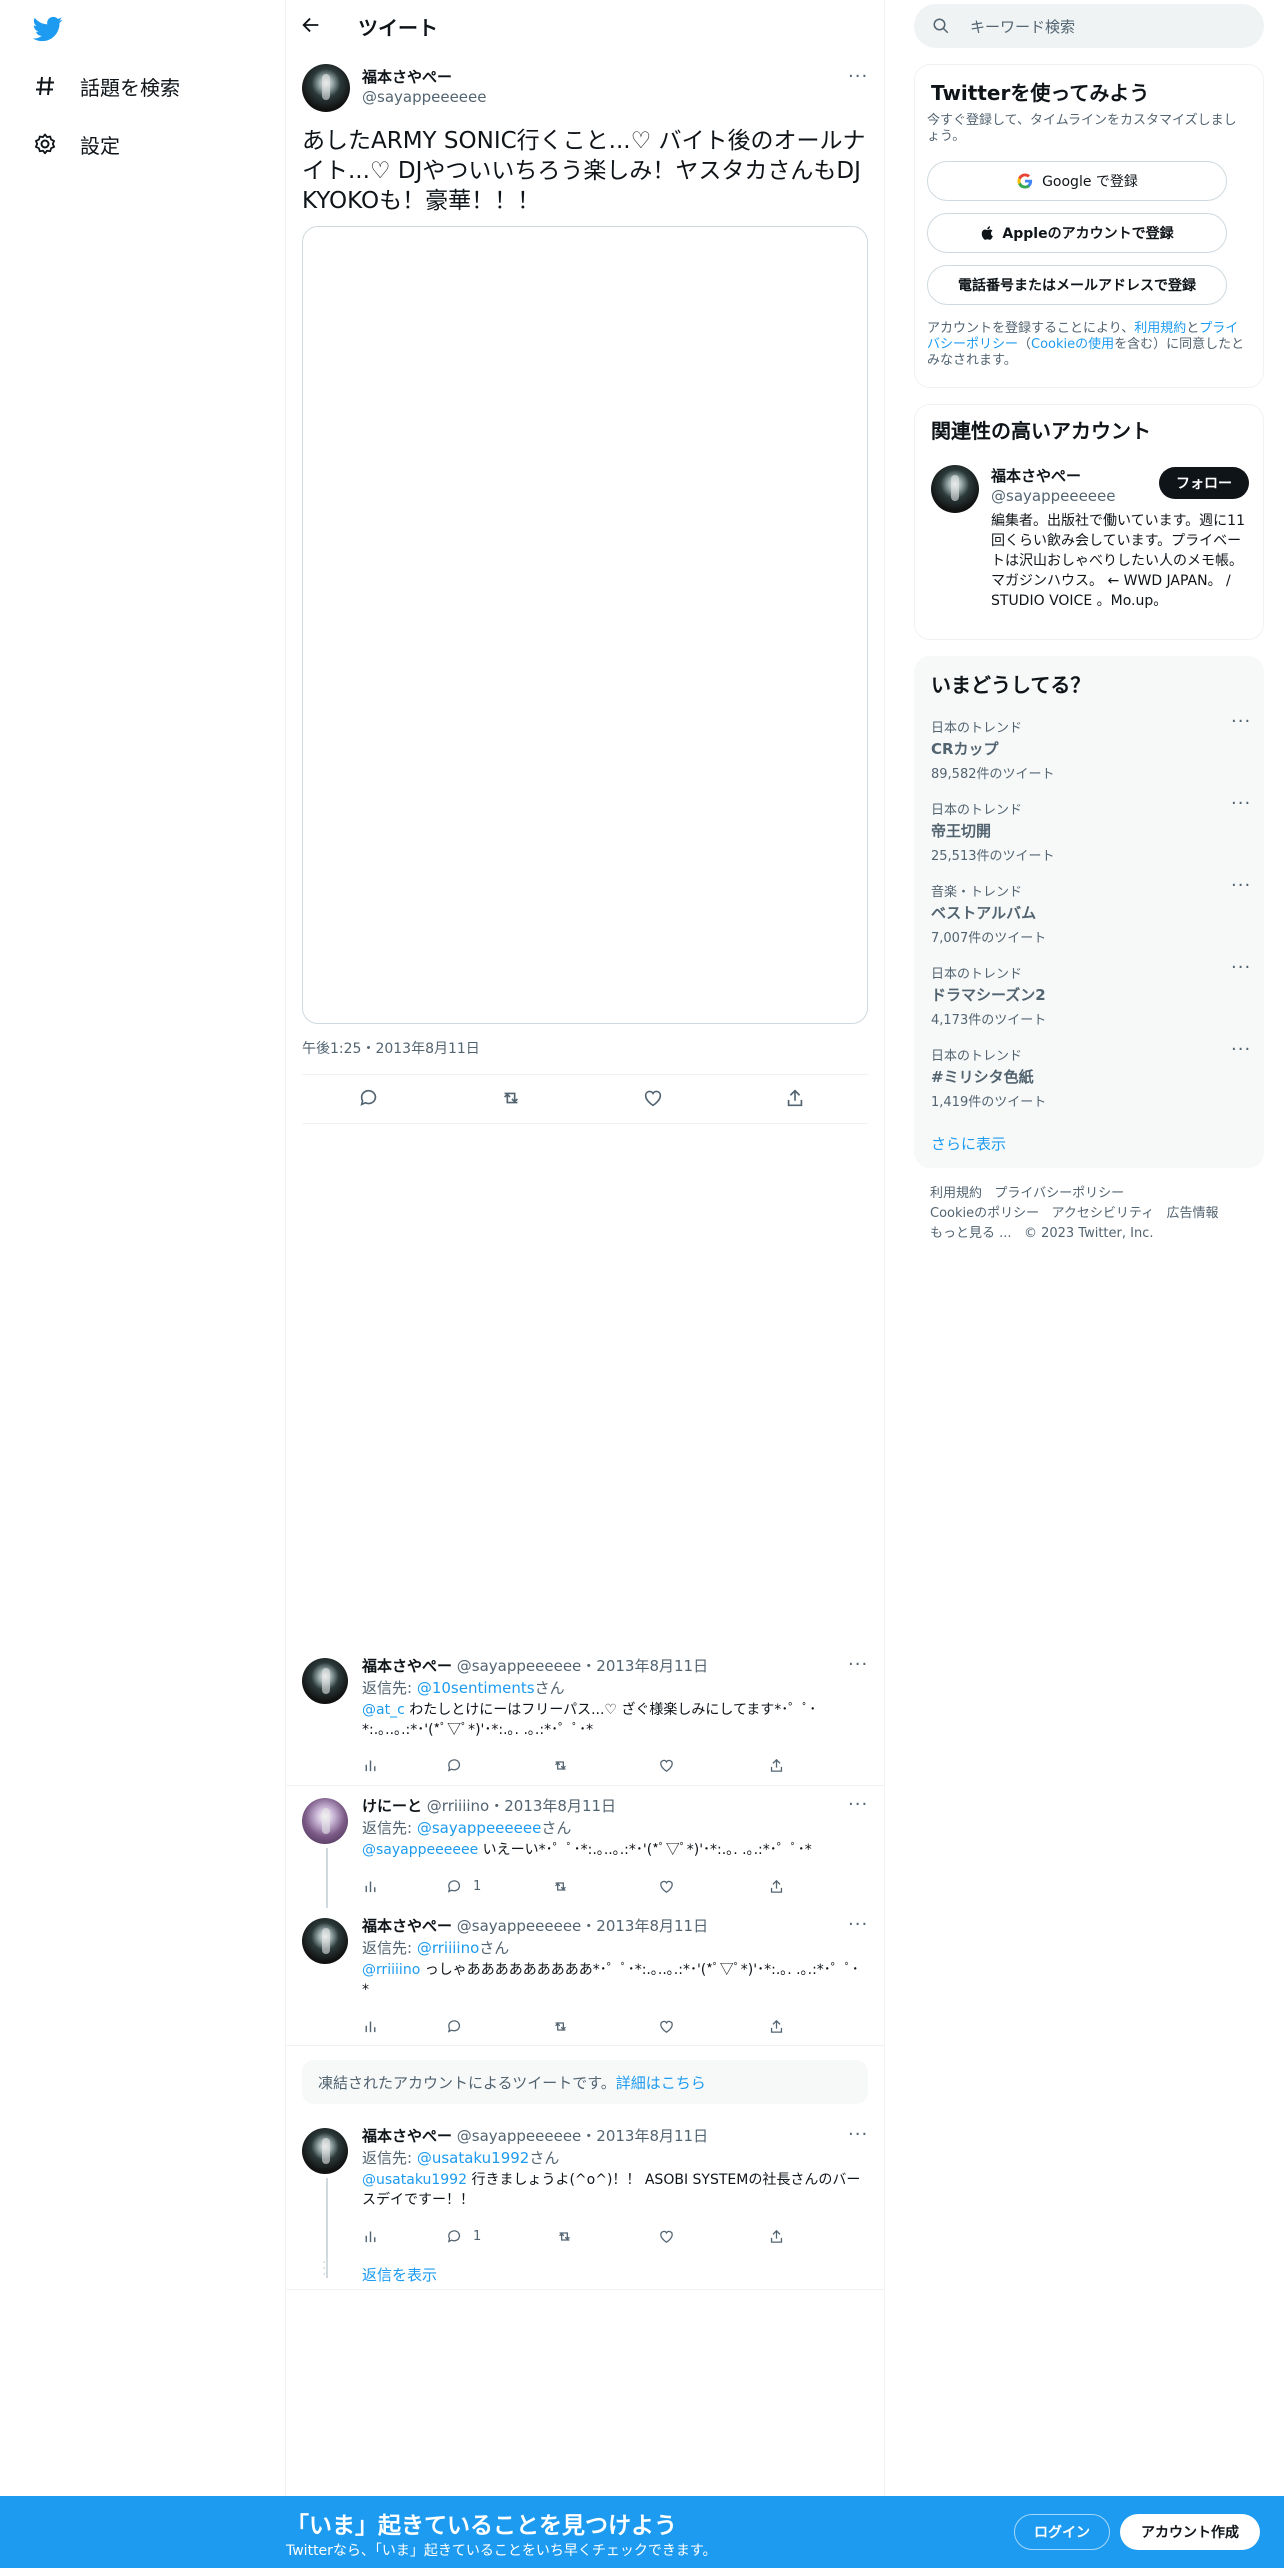  I want to click on trend-item: 日本のトレンド ドラマシーズン2 4,173件のツイート ···, so click(1091, 994).